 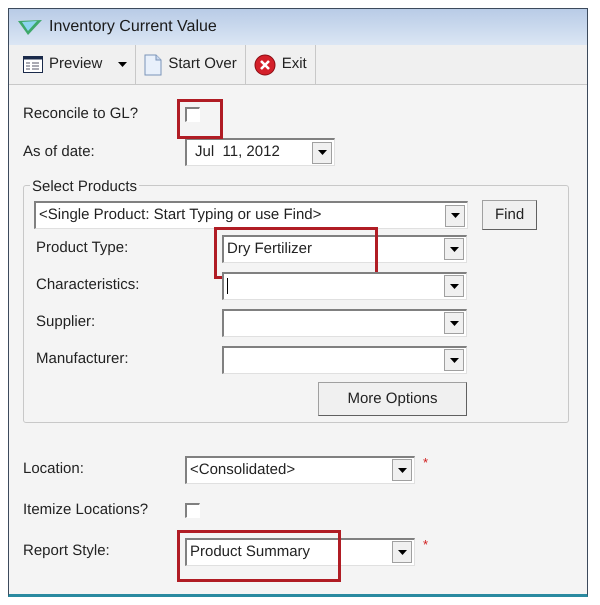 I want to click on find-button: Find, so click(x=510, y=215).